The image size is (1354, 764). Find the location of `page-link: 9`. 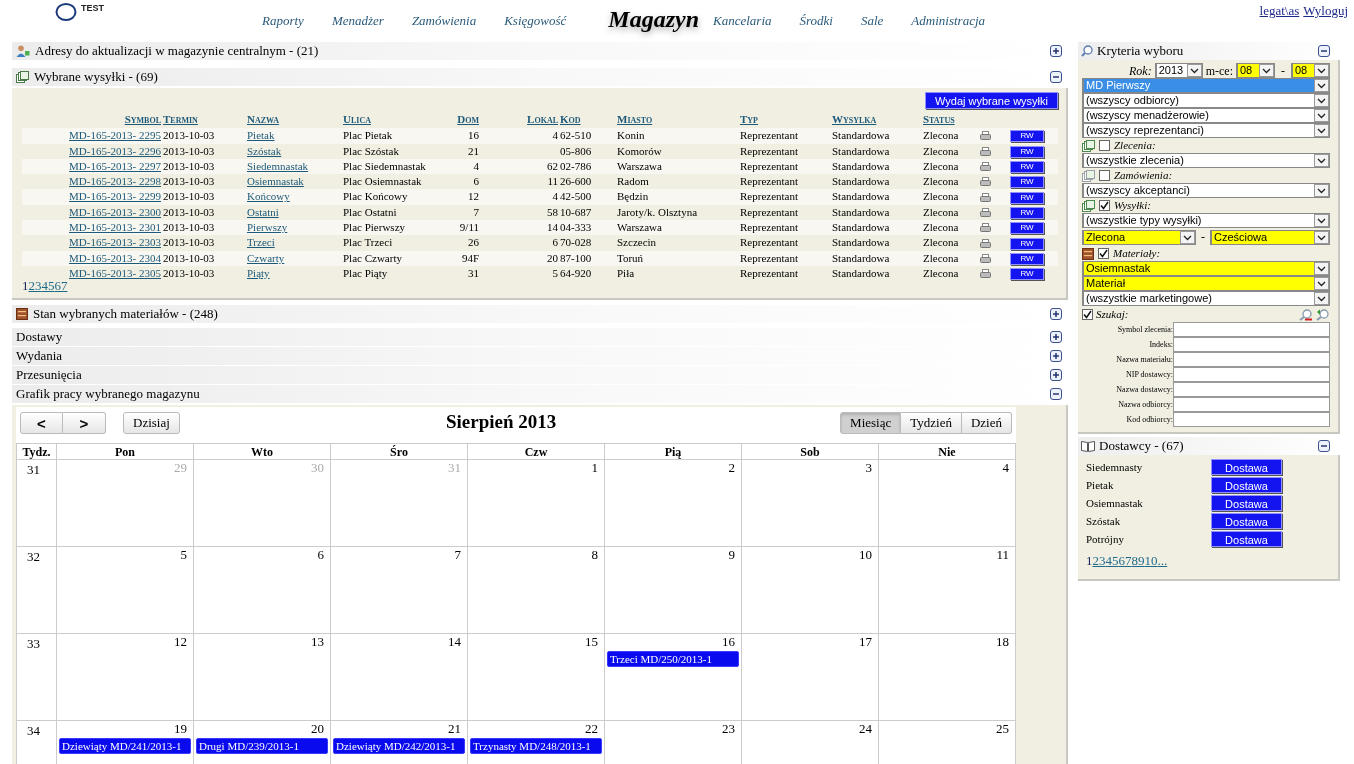

page-link: 9 is located at coordinates (1141, 561).